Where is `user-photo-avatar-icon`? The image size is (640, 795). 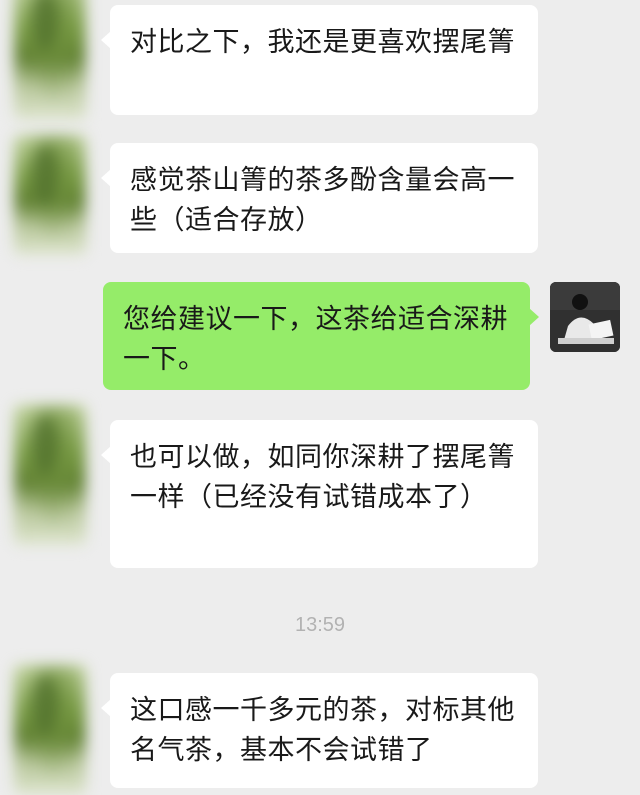 user-photo-avatar-icon is located at coordinates (585, 317).